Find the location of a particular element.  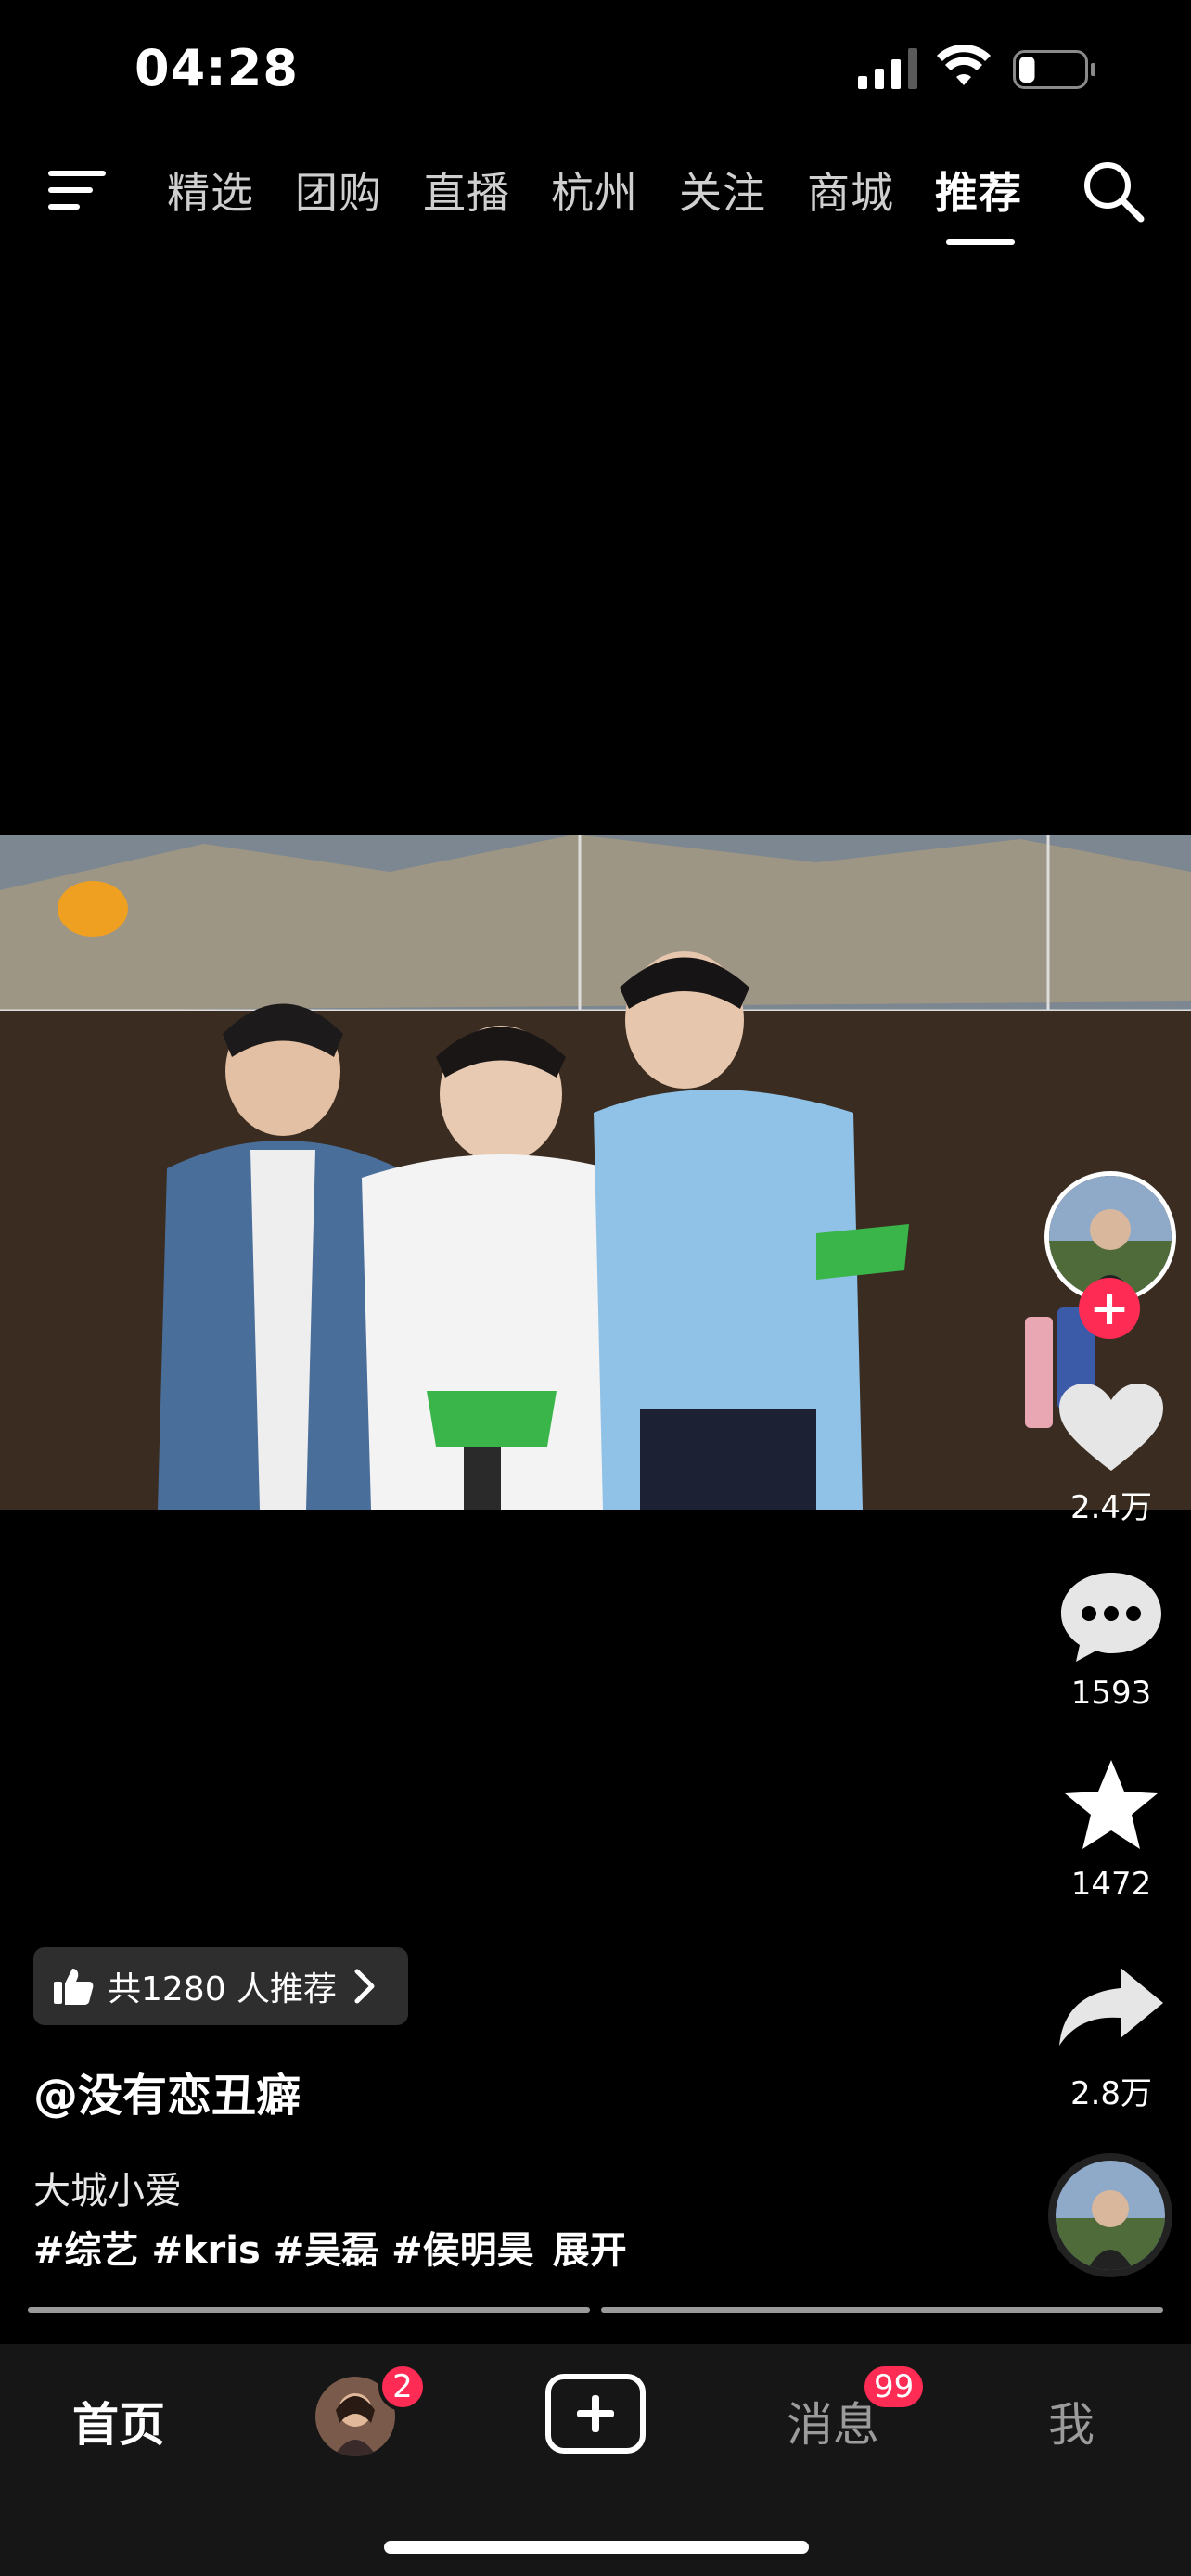

tab-group-buy: 团购 is located at coordinates (359, 190).